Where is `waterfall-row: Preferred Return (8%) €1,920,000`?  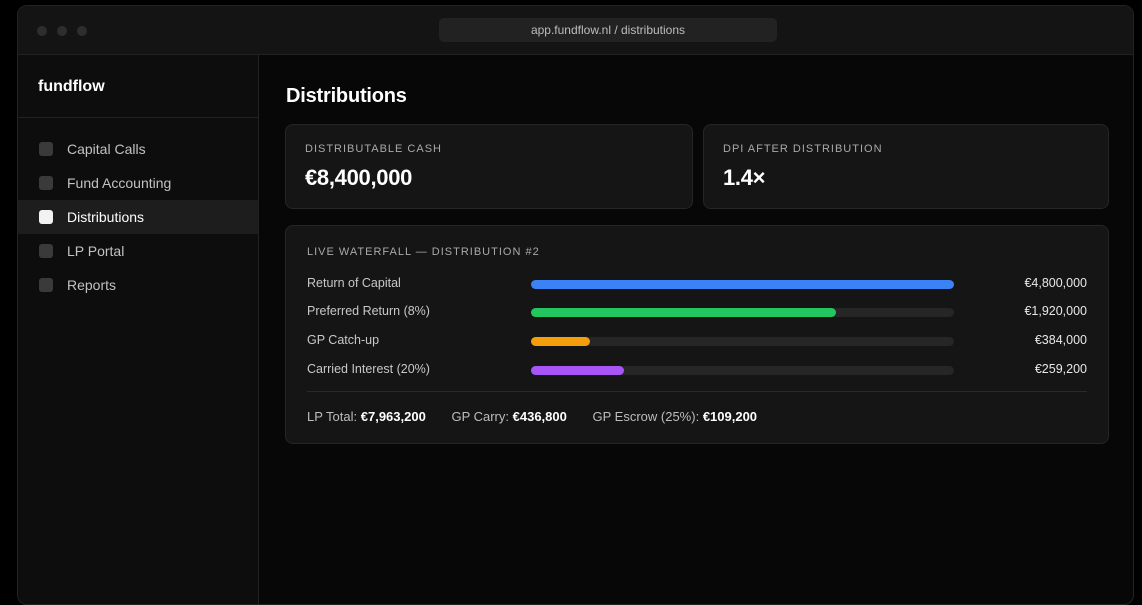
waterfall-row: Preferred Return (8%) €1,920,000 is located at coordinates (697, 312).